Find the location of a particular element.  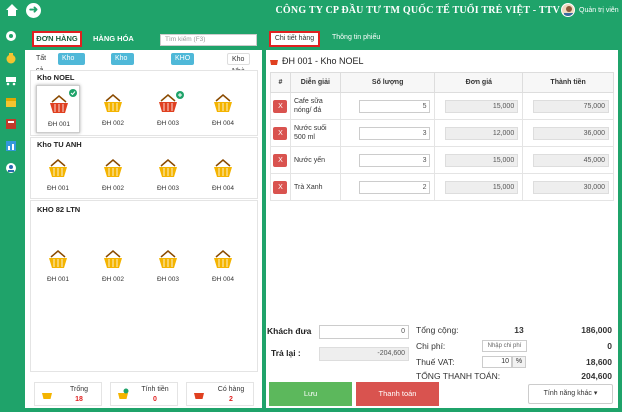

chip-all: Tất cả is located at coordinates (41, 63).